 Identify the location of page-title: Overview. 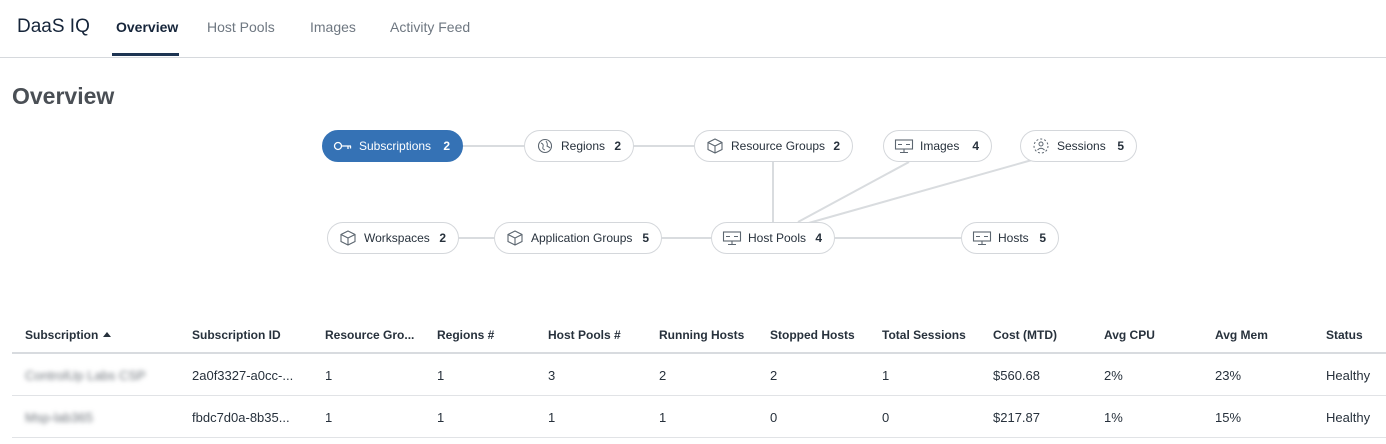
(63, 96).